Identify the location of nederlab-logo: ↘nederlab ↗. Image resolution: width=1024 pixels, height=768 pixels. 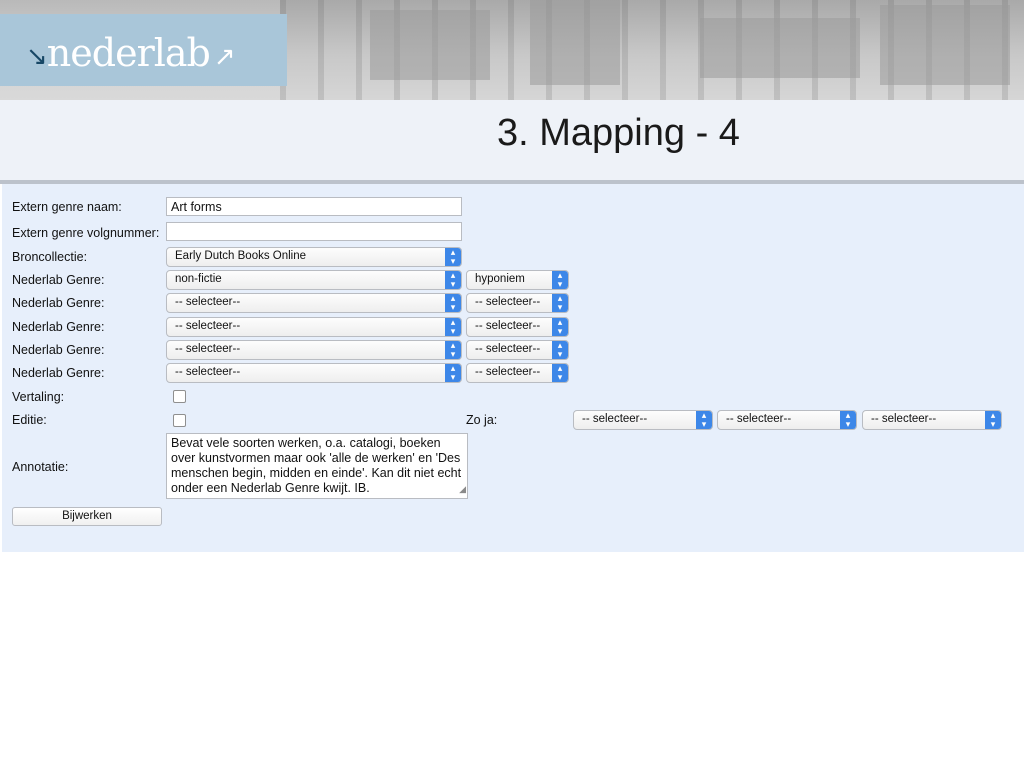
(131, 53).